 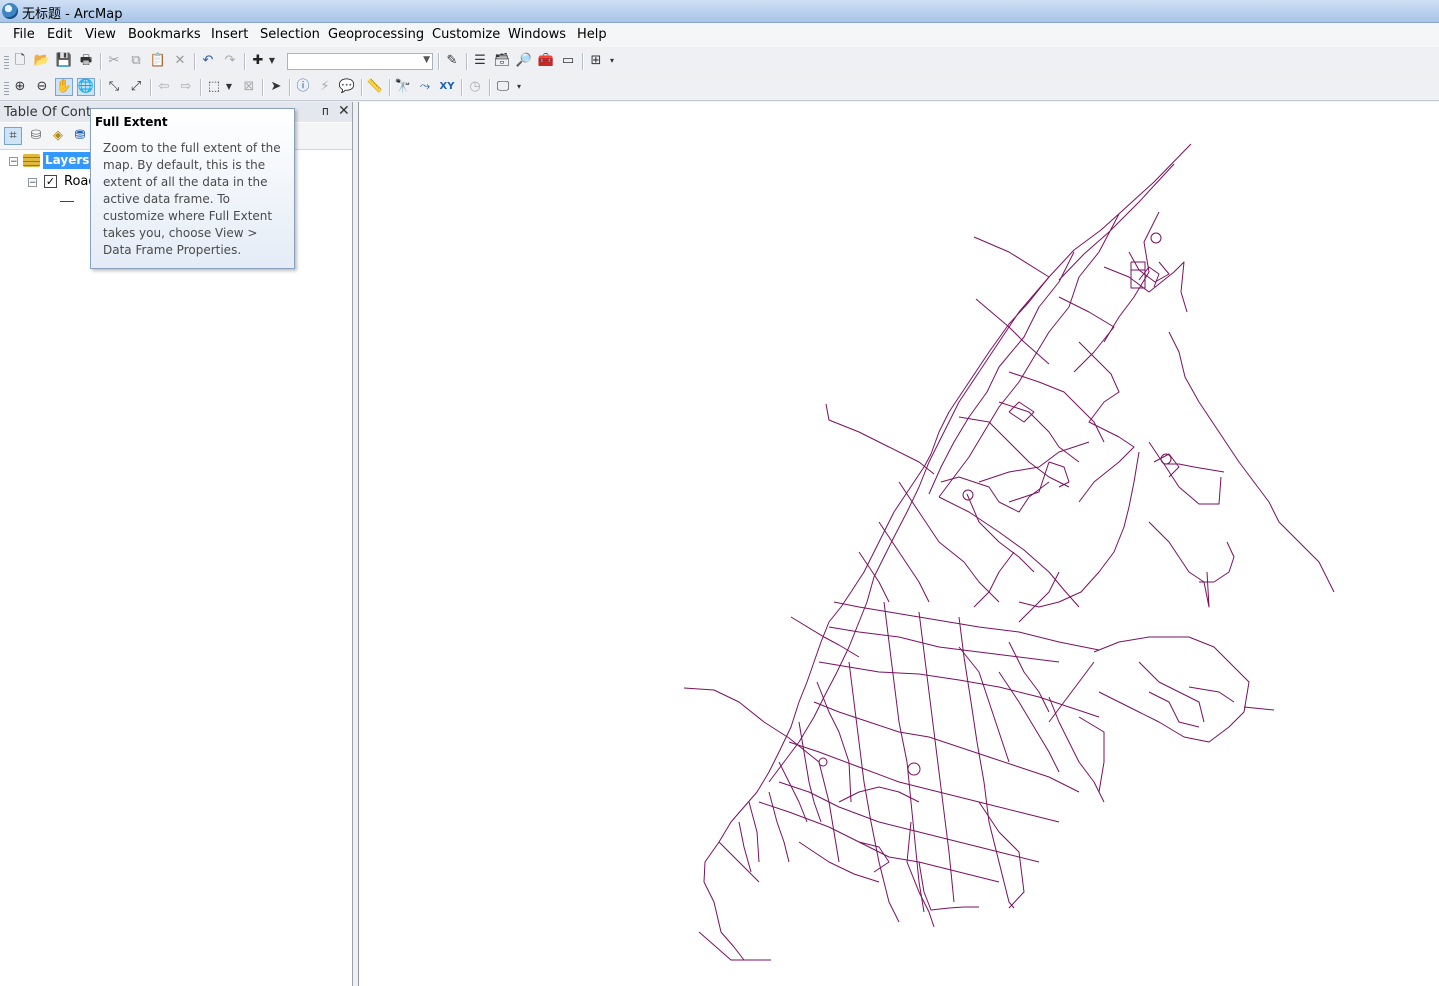 What do you see at coordinates (596, 61) in the screenshot?
I see `model-builder-icon: ⊞` at bounding box center [596, 61].